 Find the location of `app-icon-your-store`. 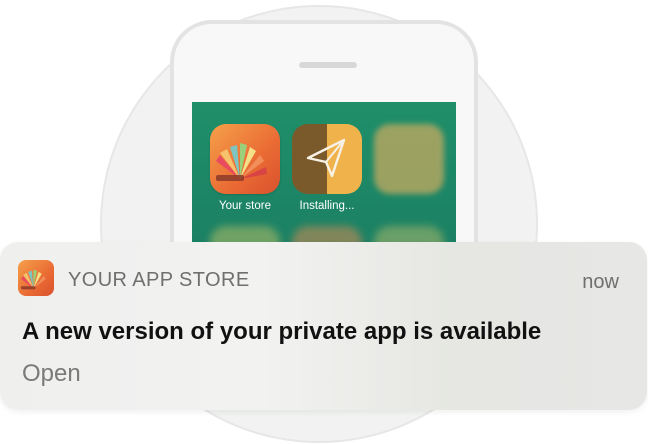

app-icon-your-store is located at coordinates (245, 159).